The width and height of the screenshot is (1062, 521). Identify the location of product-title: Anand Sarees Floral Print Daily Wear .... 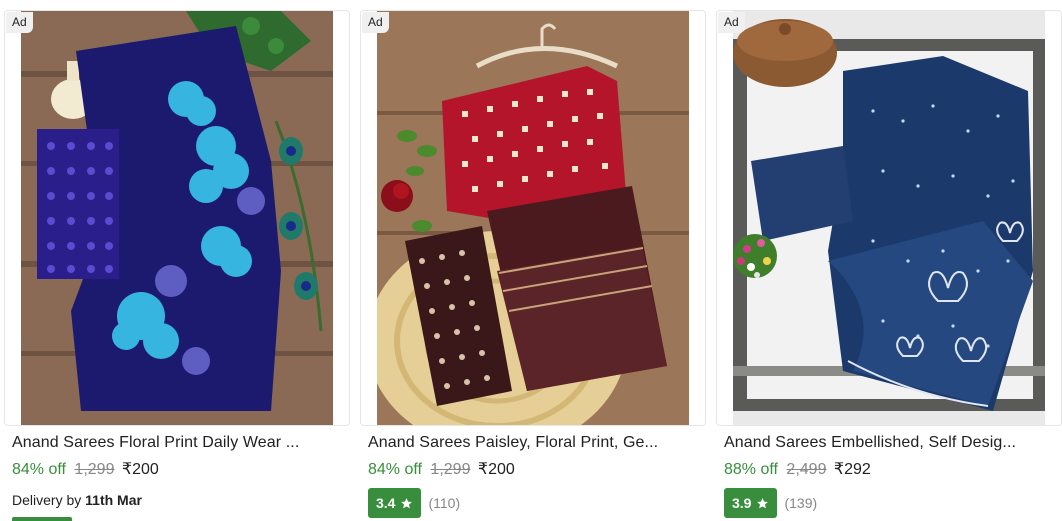
(175, 443).